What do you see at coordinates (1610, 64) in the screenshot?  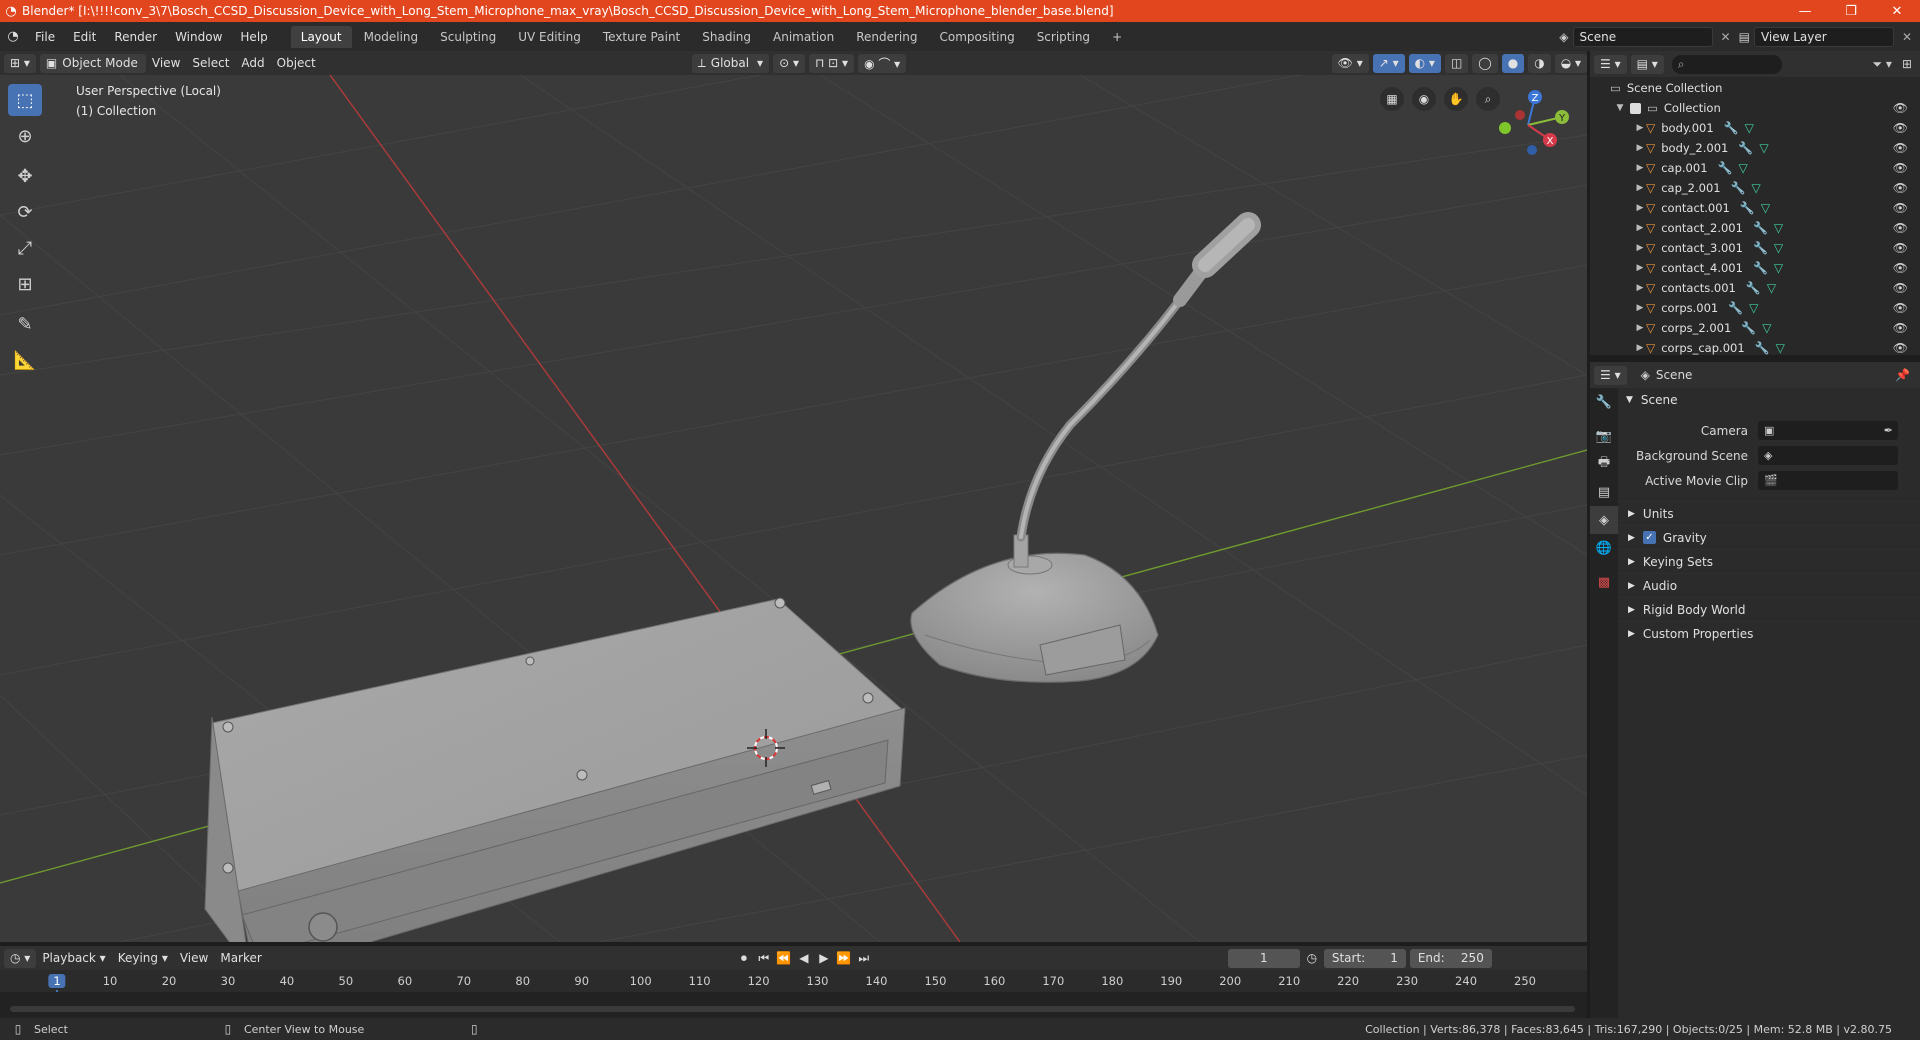 I see `outliner-editor-type-icon: ☰ ▾` at bounding box center [1610, 64].